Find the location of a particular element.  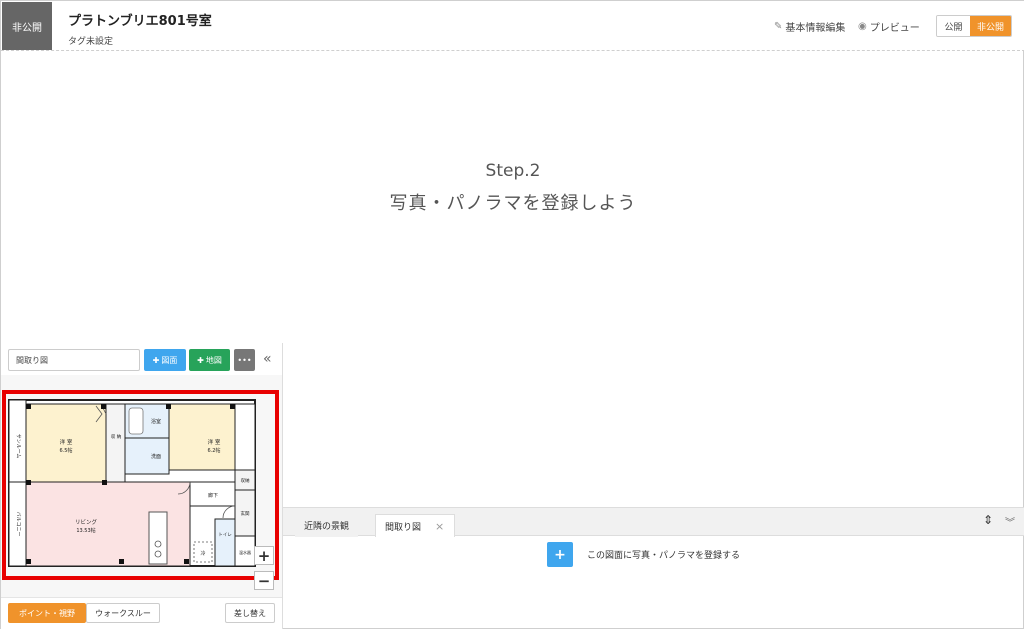

storage1-label: 収 納 is located at coordinates (116, 436).